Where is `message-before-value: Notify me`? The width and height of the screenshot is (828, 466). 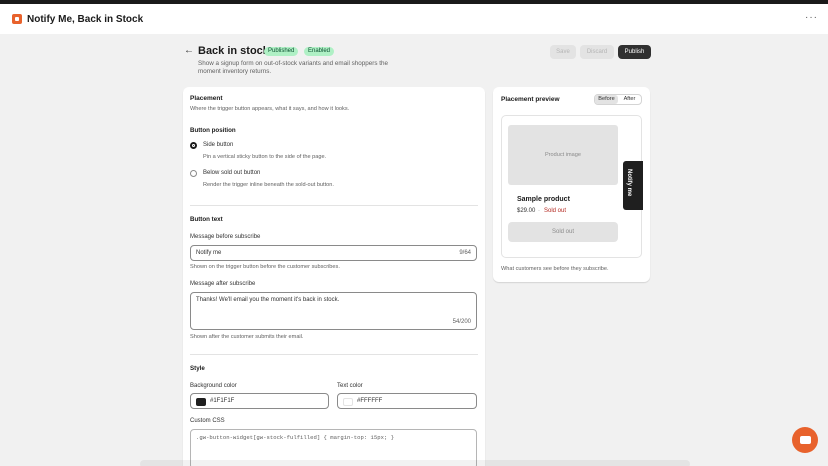
message-before-value: Notify me is located at coordinates (209, 253).